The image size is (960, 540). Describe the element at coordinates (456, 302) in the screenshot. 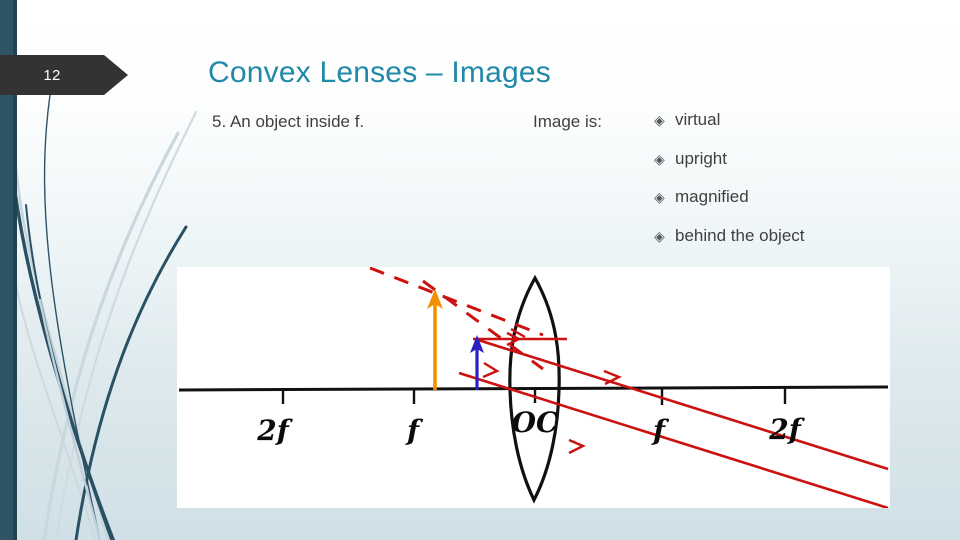

I see `virtual-ray-upper` at that location.